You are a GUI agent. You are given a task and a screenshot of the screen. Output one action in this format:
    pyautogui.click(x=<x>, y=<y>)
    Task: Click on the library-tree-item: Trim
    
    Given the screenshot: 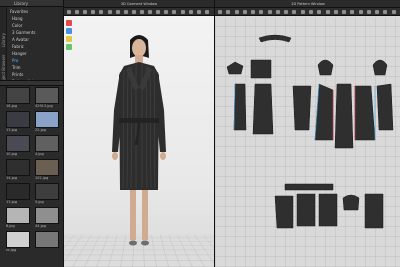 What is the action you would take?
    pyautogui.click(x=35, y=67)
    